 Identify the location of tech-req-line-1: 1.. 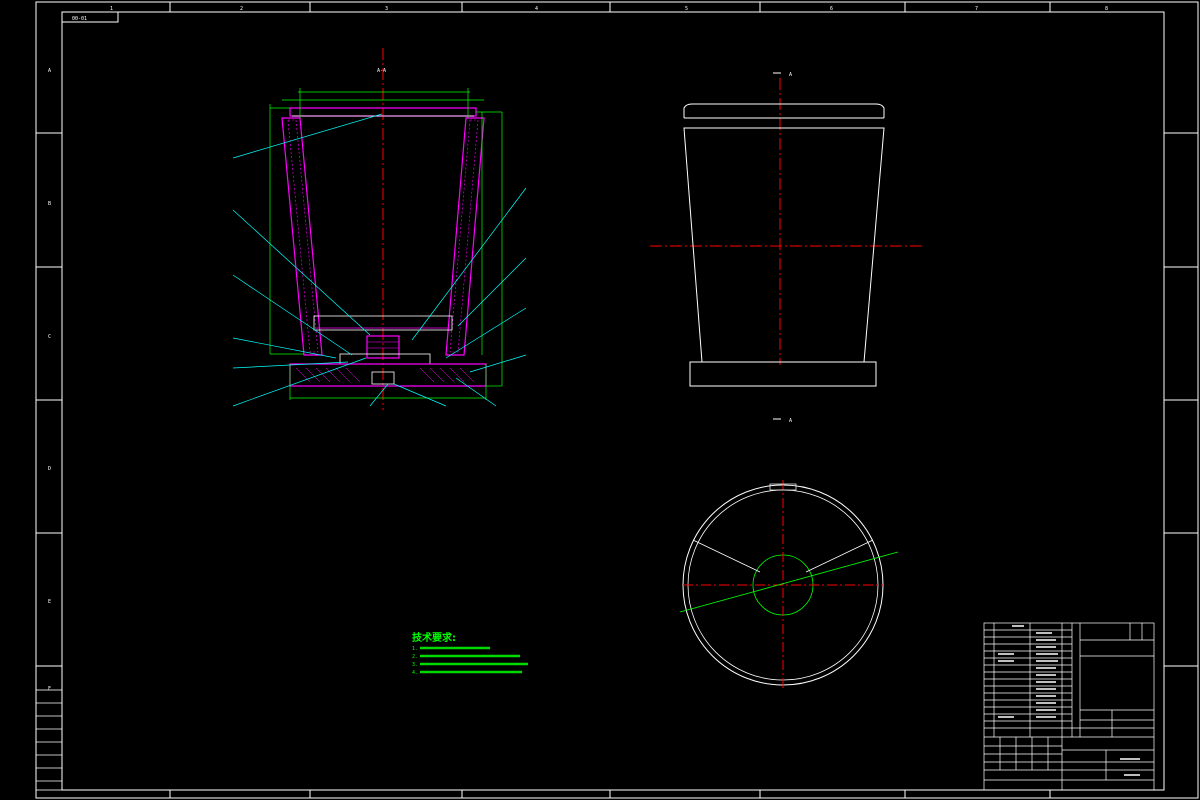
(415, 649).